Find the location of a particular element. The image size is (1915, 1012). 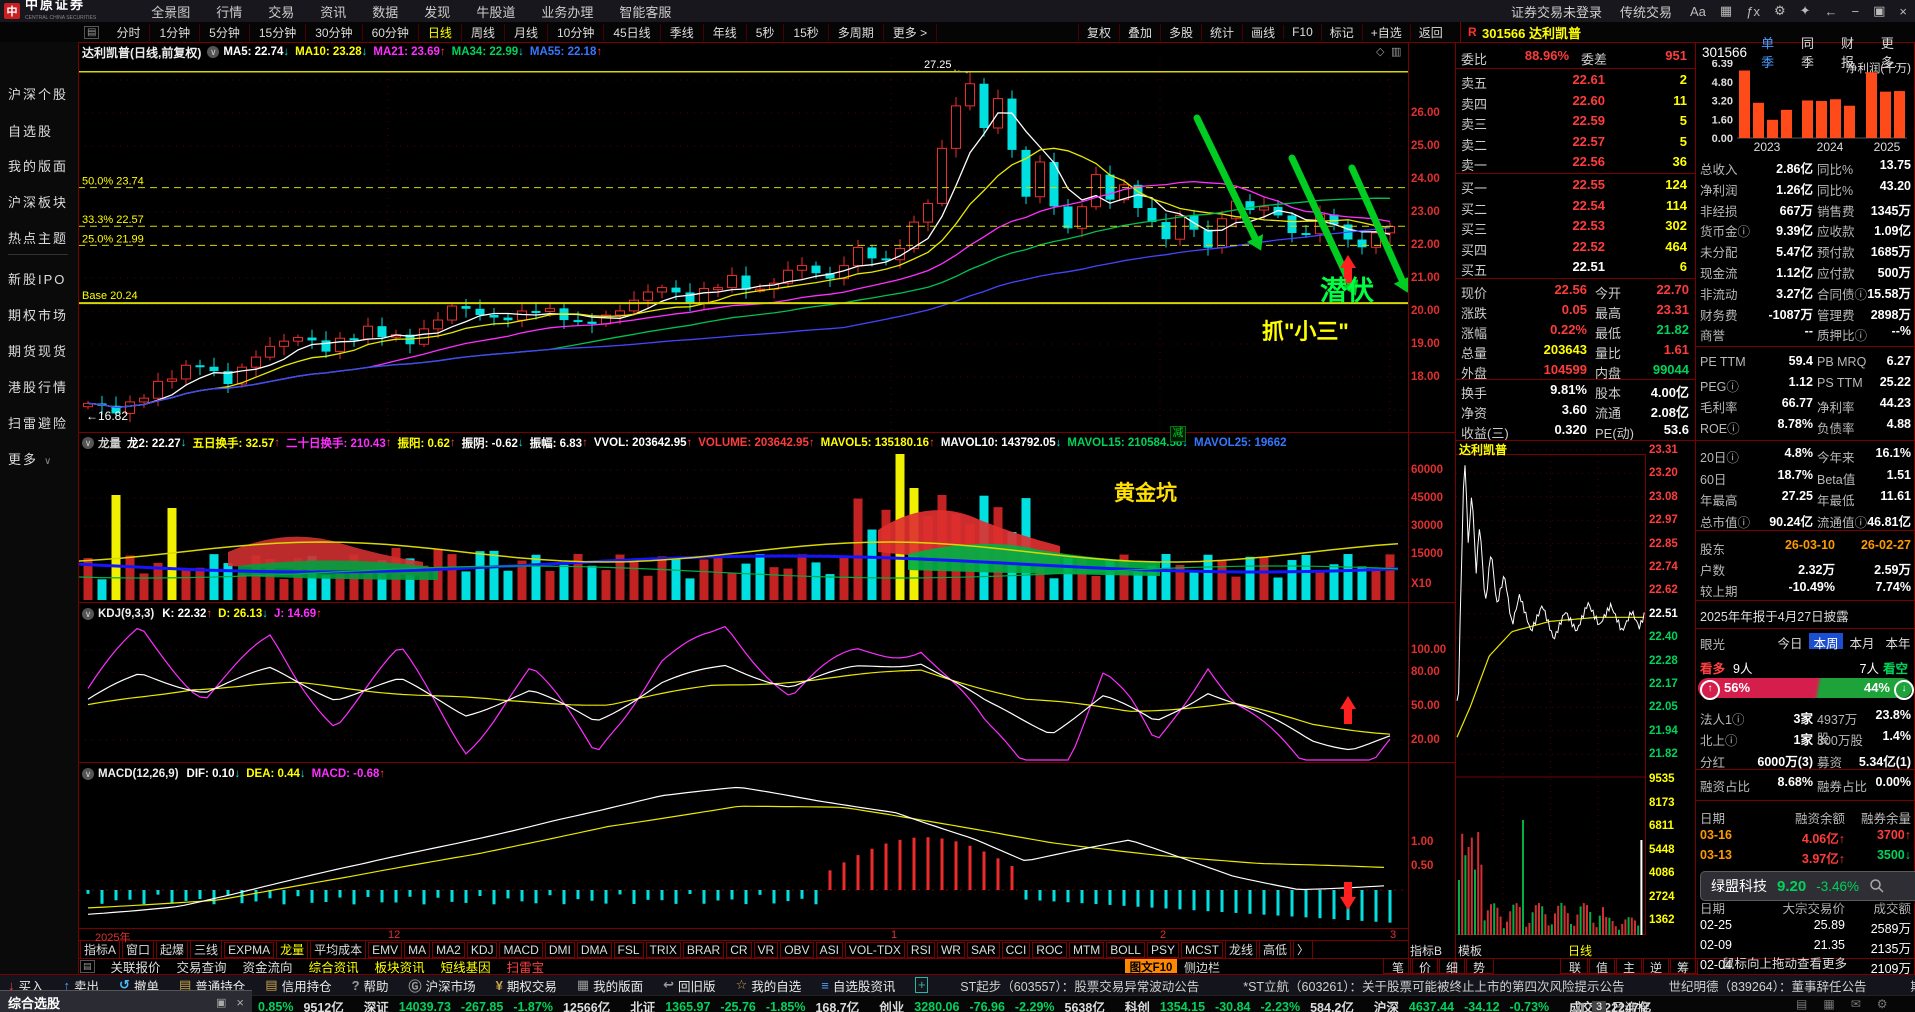

mini-period-label: 日线 is located at coordinates (1588, 950).